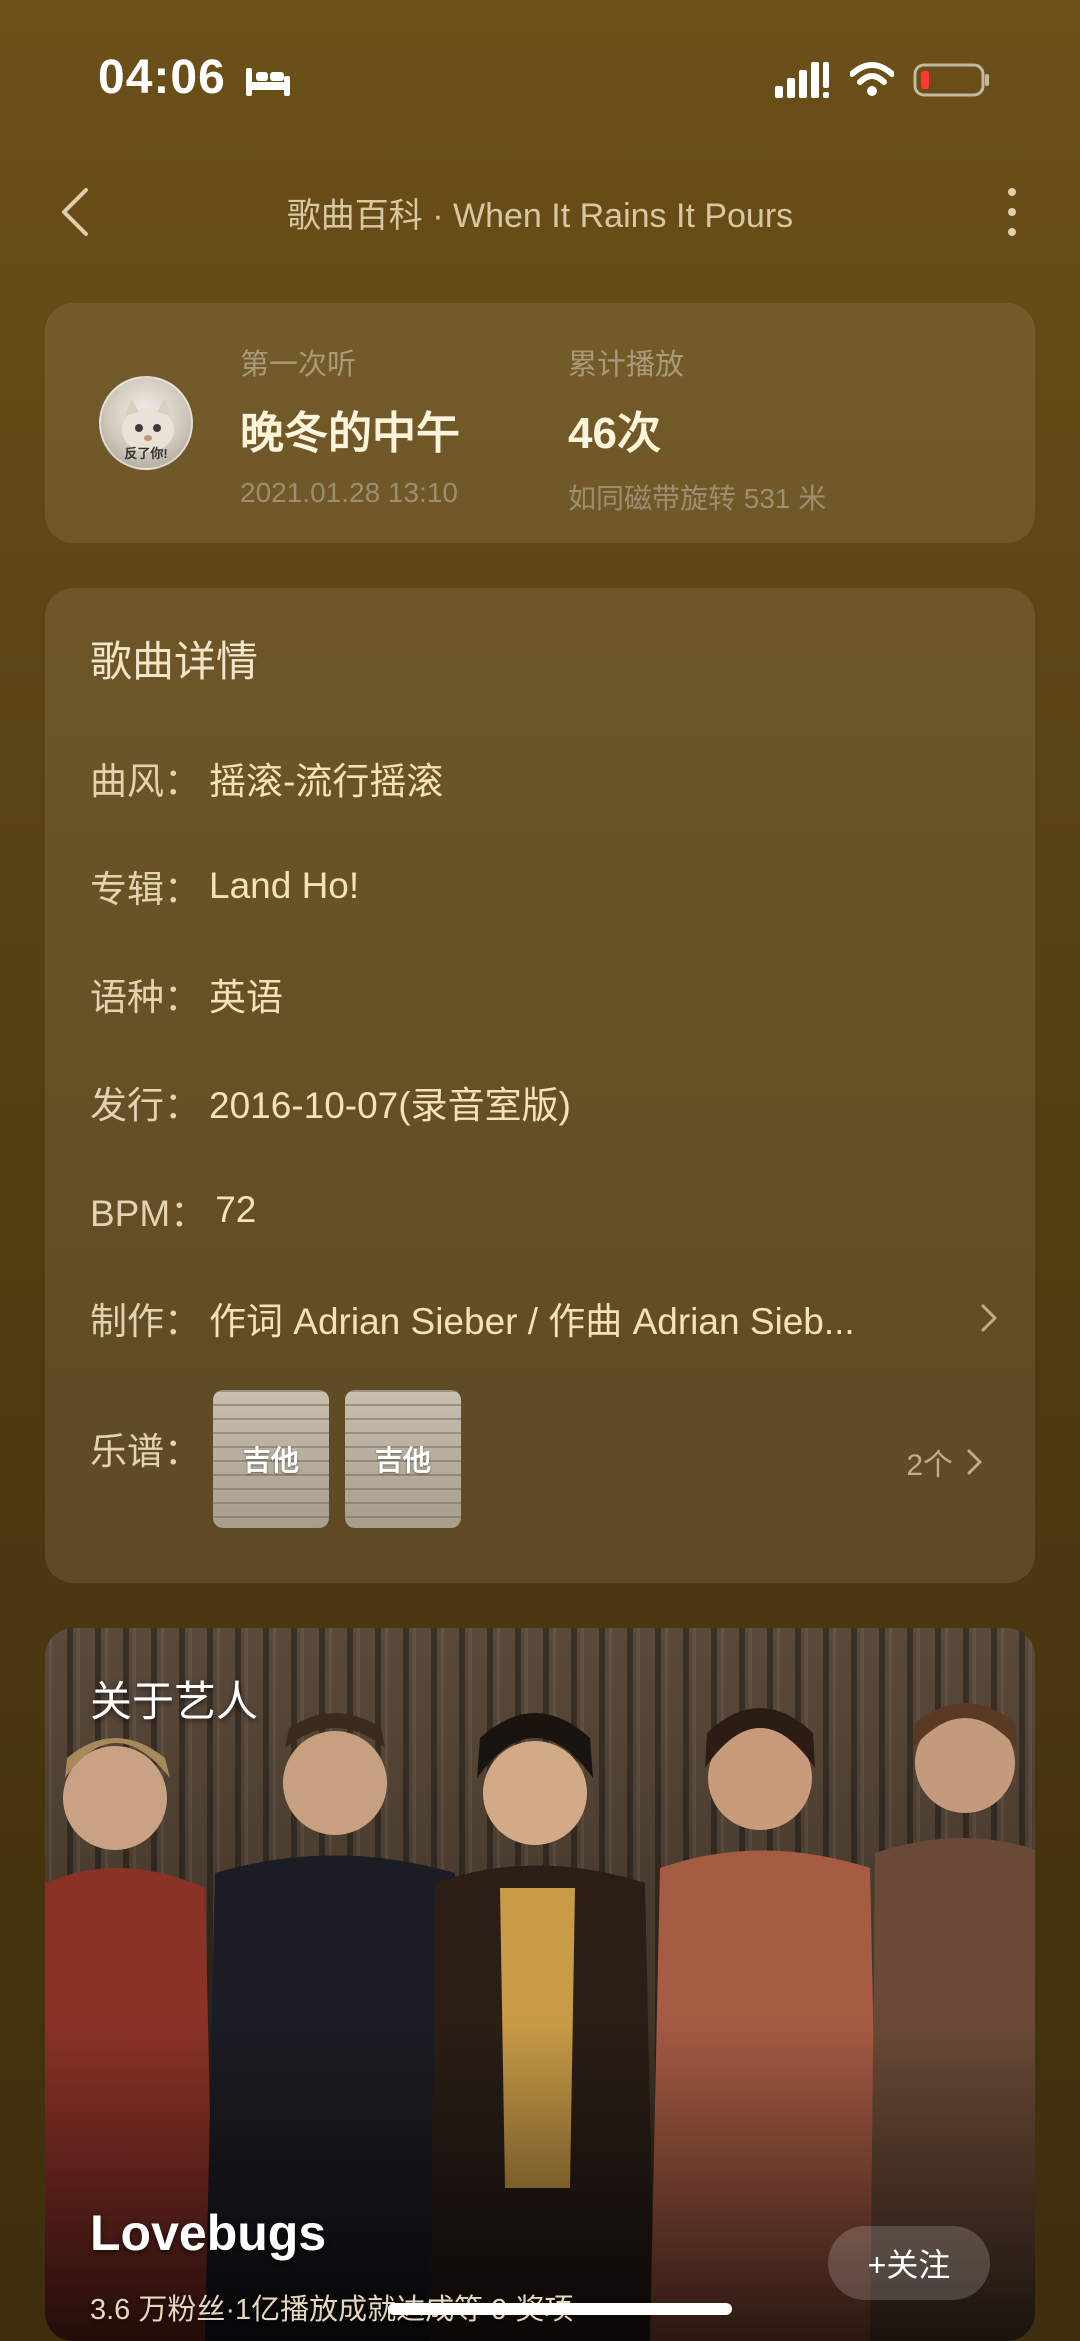 The height and width of the screenshot is (2341, 1080). What do you see at coordinates (697, 498) in the screenshot?
I see `play-count-sub: 如同磁带旋转 531 米` at bounding box center [697, 498].